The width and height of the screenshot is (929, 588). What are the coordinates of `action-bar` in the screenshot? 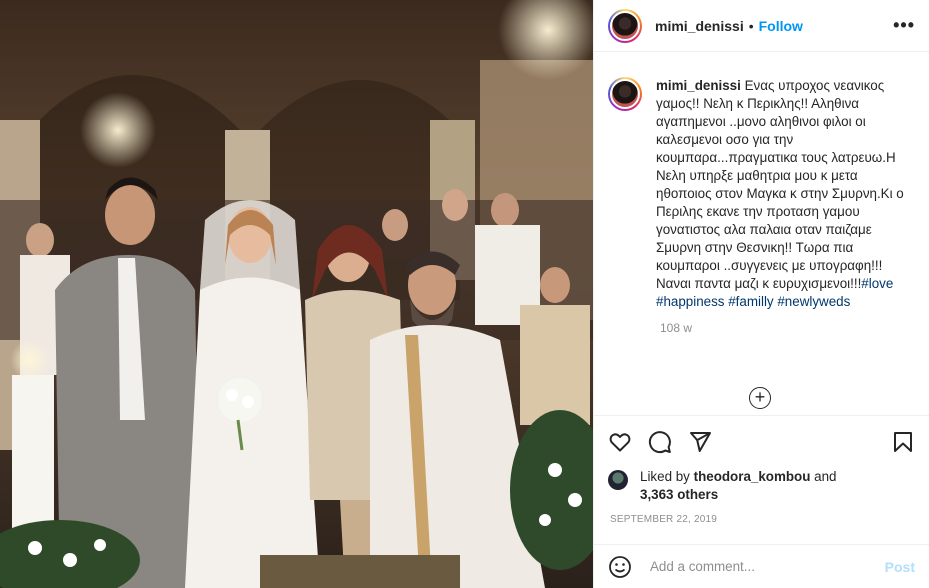 It's located at (761, 441).